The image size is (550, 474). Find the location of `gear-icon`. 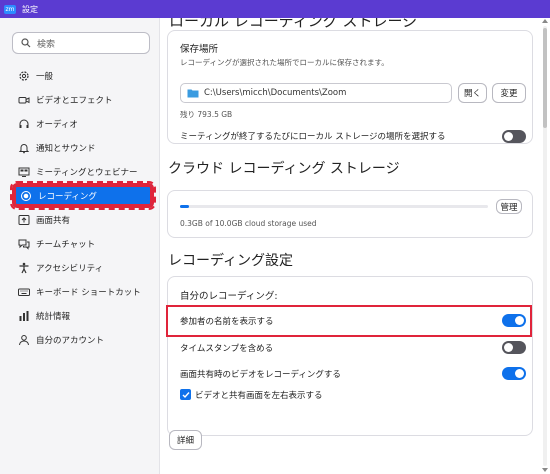

gear-icon is located at coordinates (24, 76).